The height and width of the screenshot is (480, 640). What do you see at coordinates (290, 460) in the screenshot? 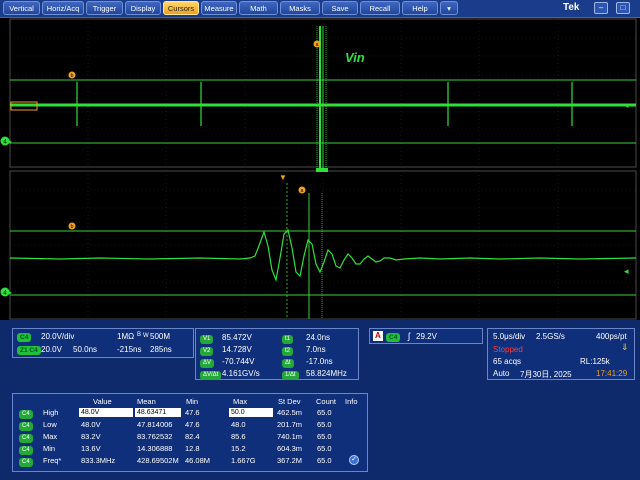
I see `row-stdev: 367.2M` at bounding box center [290, 460].